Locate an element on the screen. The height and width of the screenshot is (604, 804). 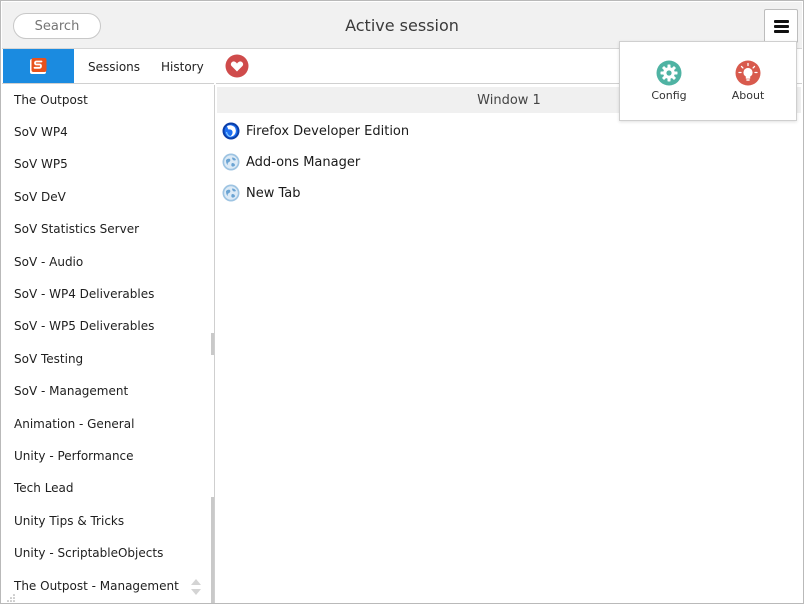
session-item: SoV - WP4 Deliverables is located at coordinates (84, 294).